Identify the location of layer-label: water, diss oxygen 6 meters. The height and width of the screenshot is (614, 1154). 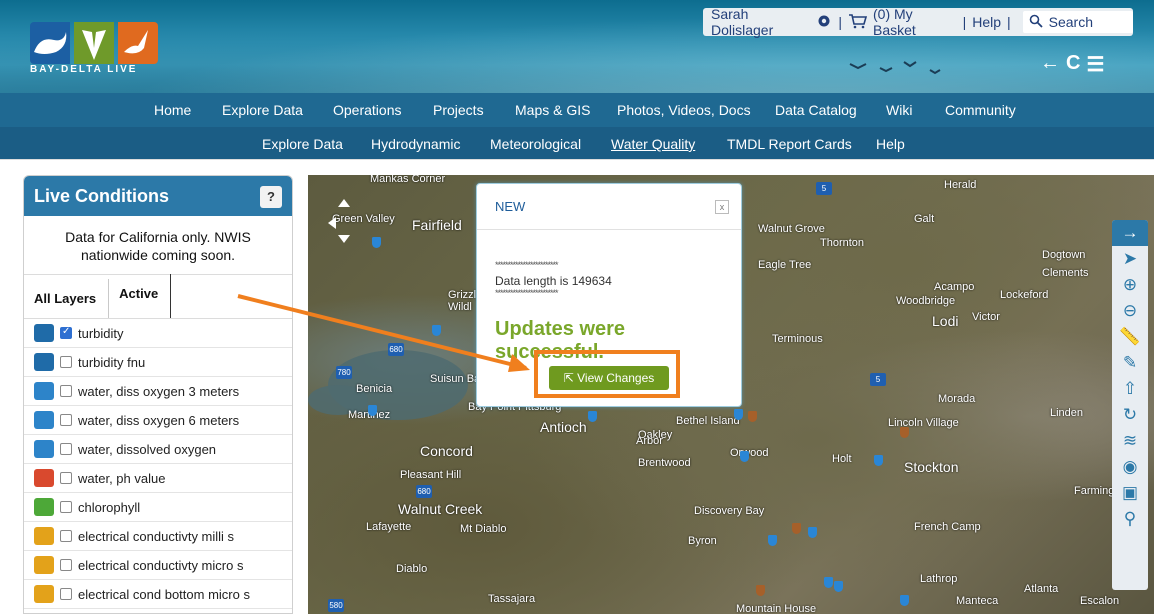
(159, 420).